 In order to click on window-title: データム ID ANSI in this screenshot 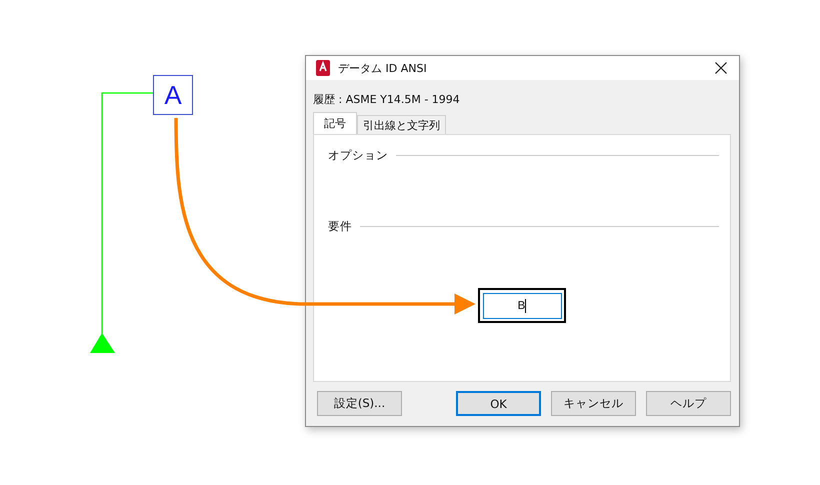, I will do `click(383, 68)`.